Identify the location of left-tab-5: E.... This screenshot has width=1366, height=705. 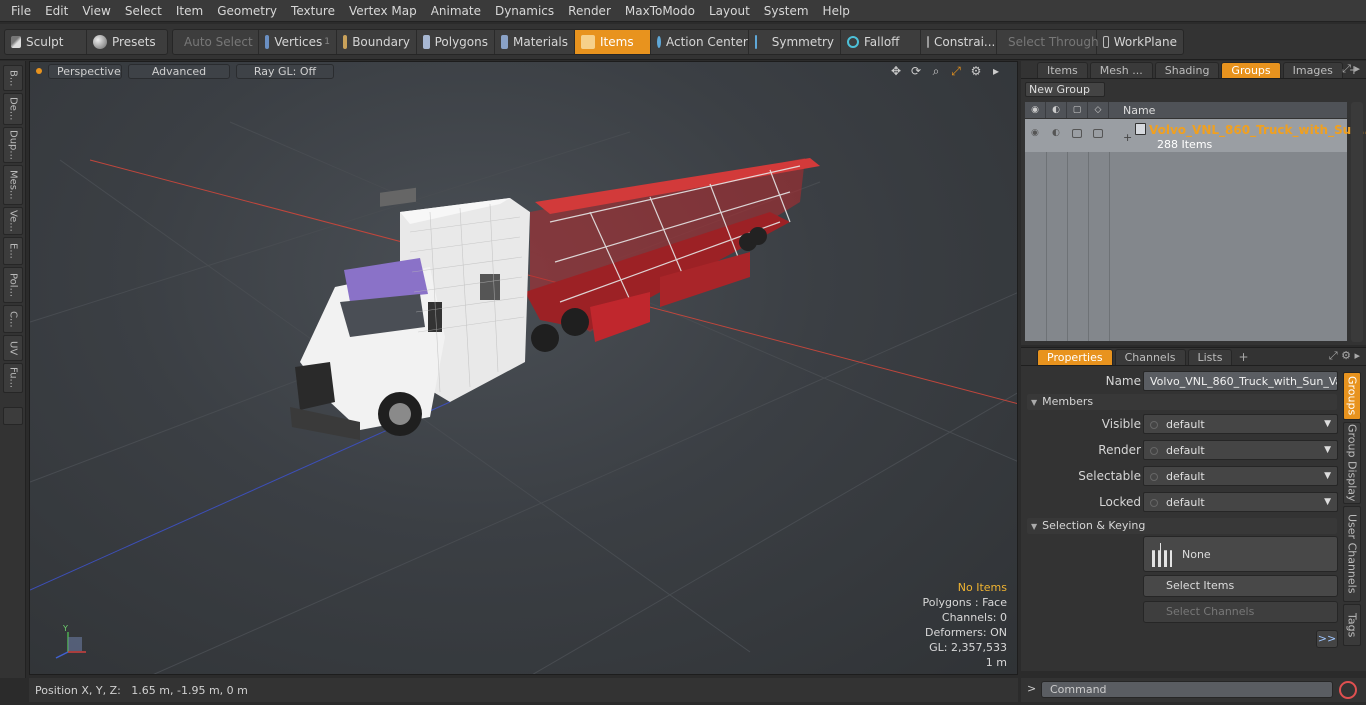
(13, 251).